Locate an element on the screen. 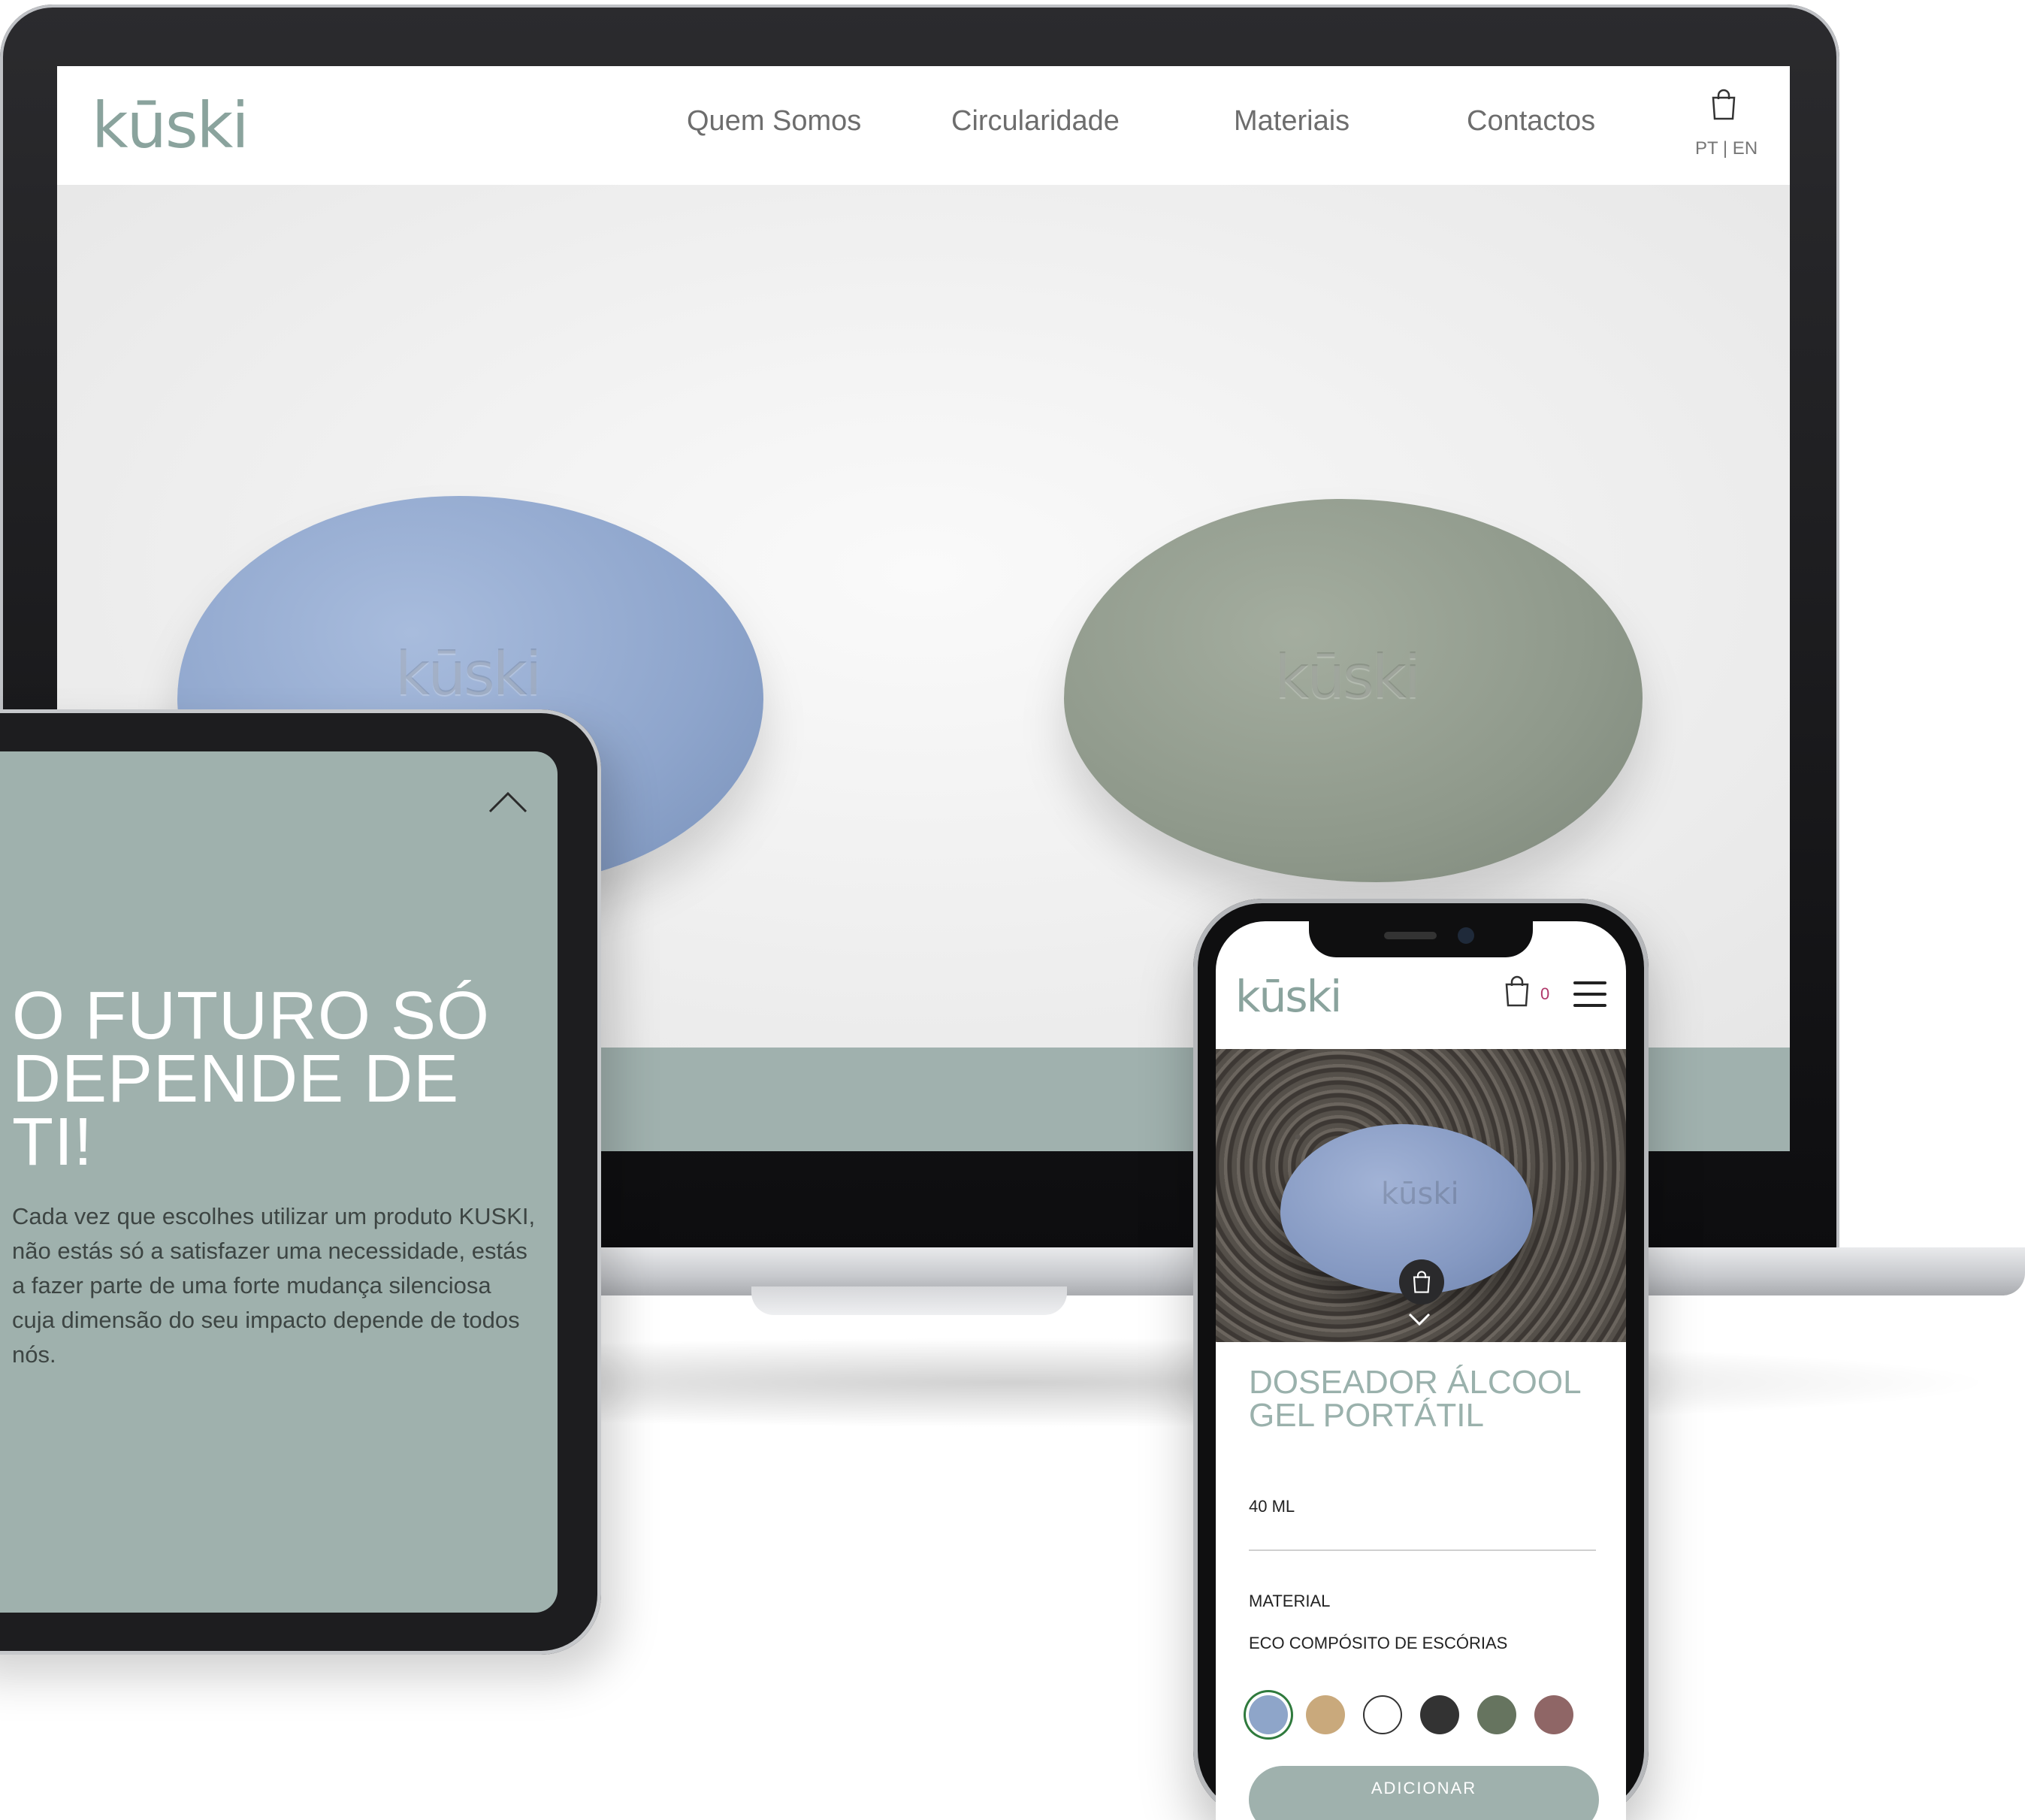  product-image-green: kūski is located at coordinates (1353, 690).